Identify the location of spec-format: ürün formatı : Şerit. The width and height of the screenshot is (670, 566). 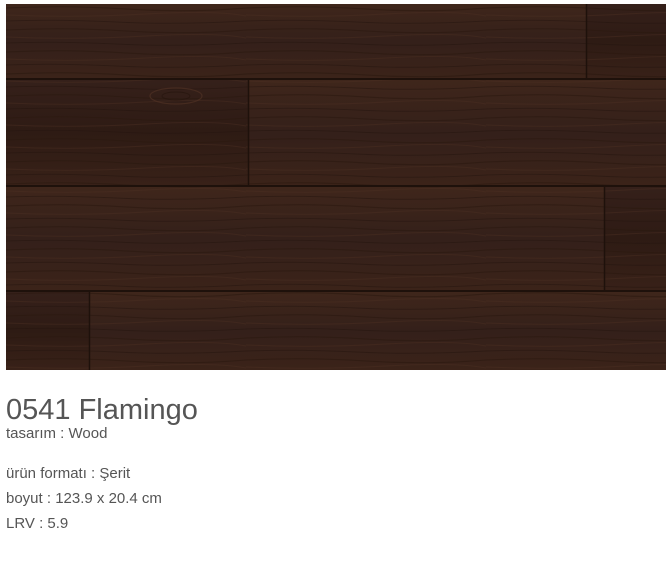
(68, 473).